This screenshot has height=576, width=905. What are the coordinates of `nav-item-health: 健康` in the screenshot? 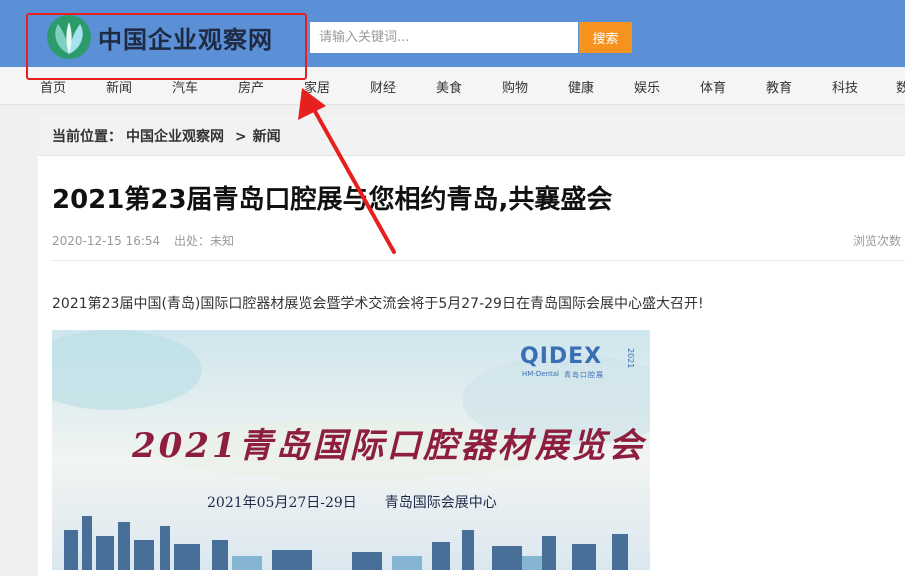 It's located at (581, 86).